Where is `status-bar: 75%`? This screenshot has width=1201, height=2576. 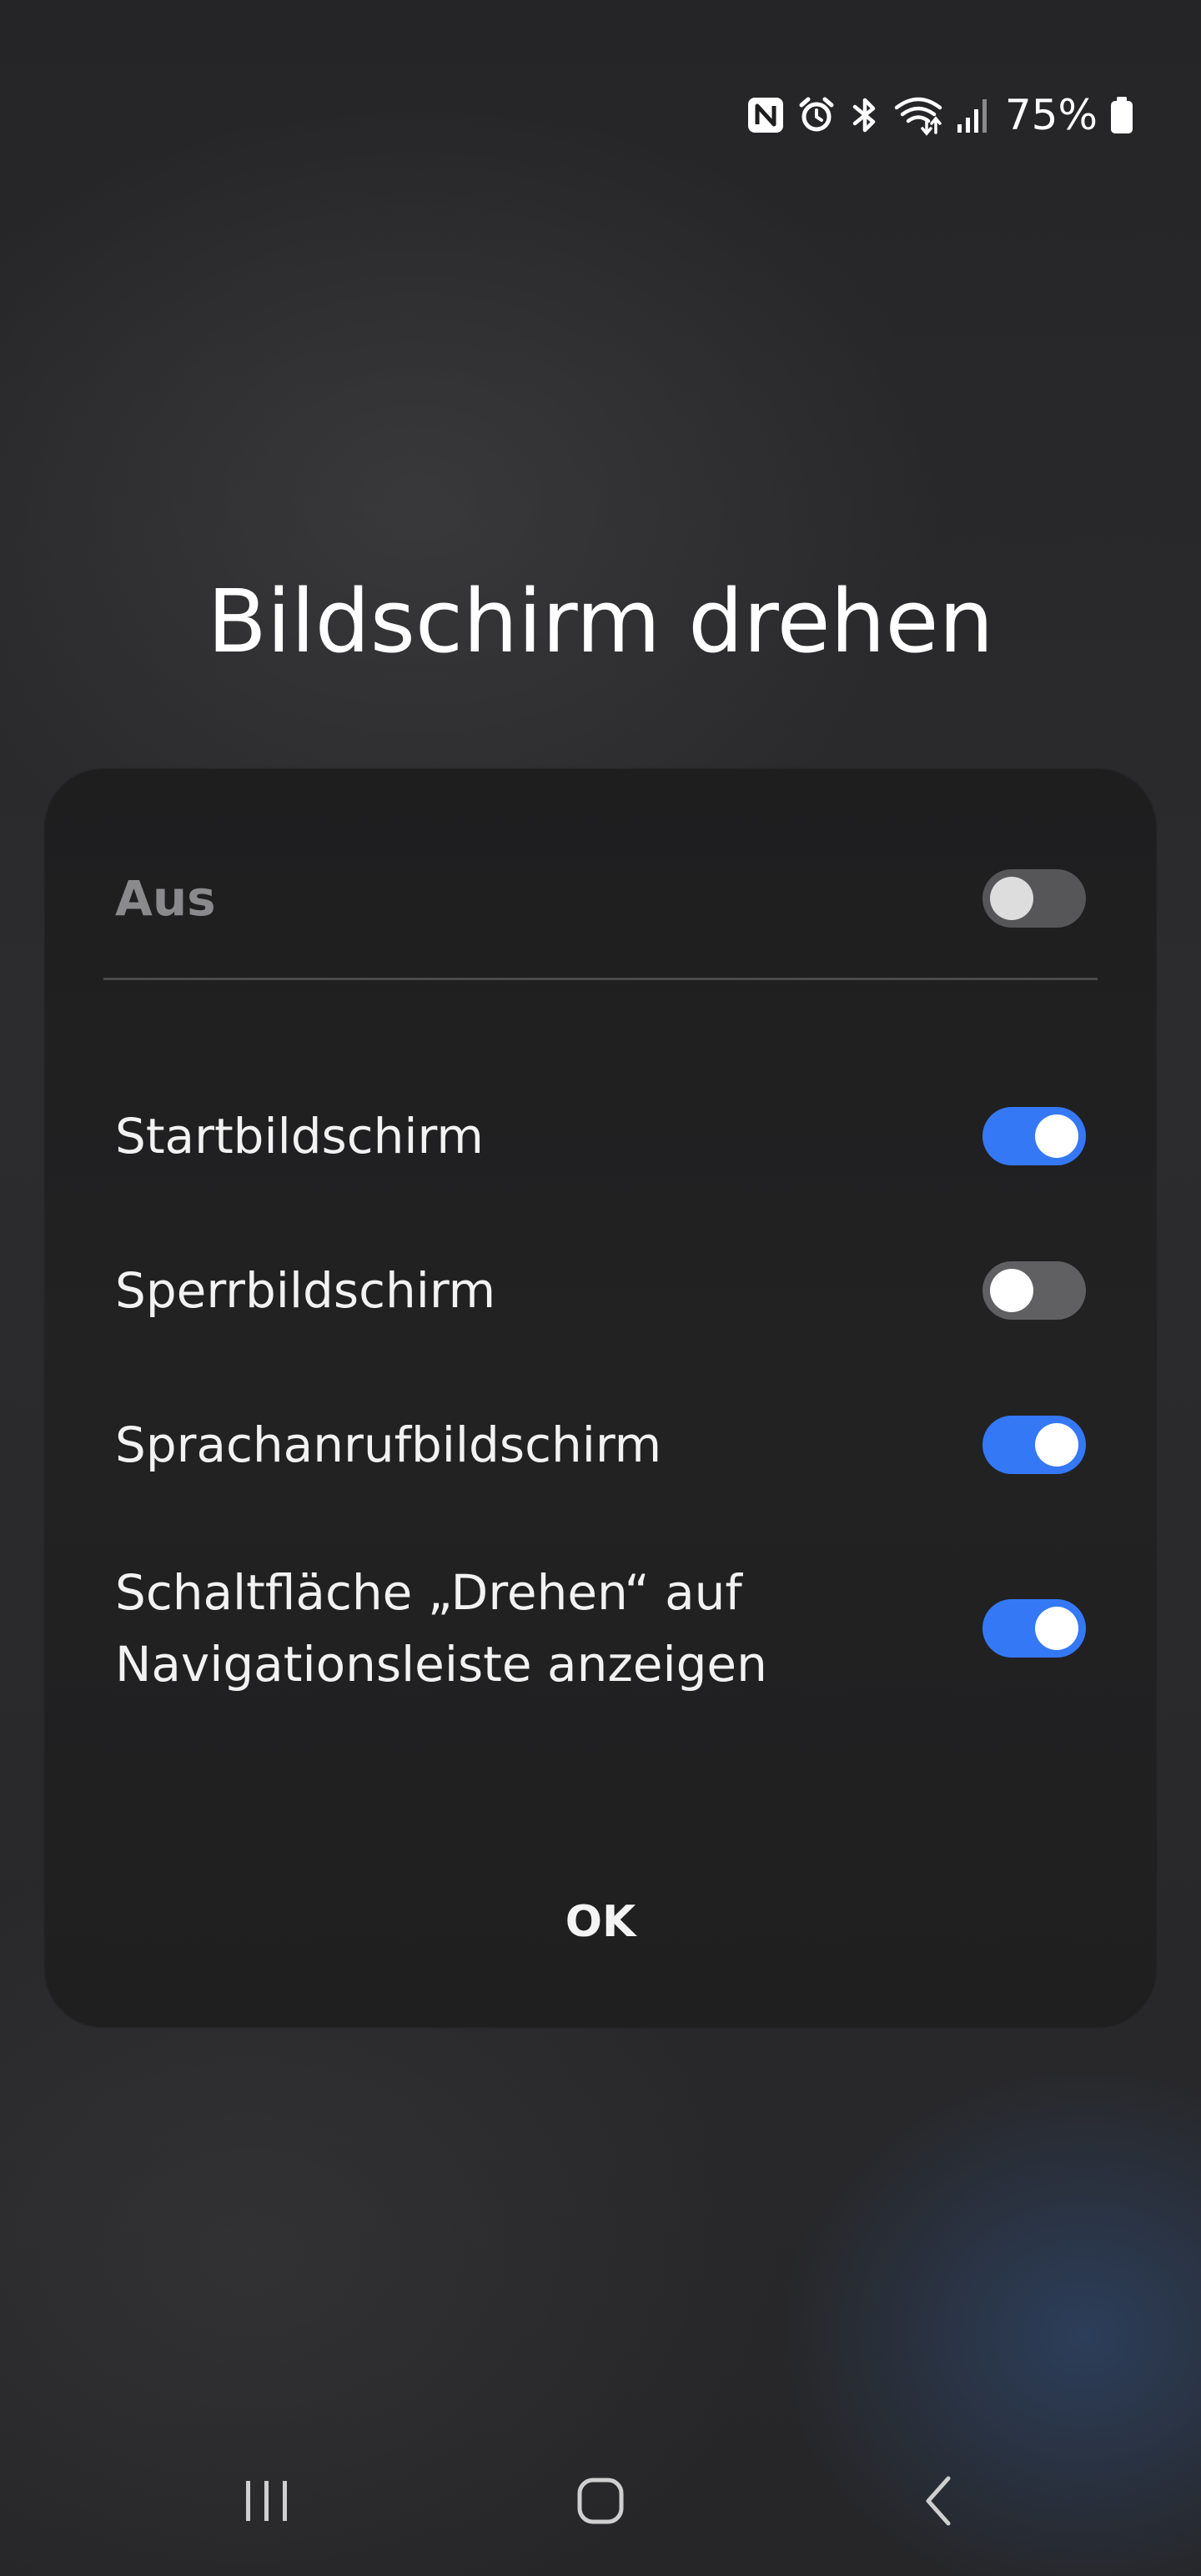
status-bar: 75% is located at coordinates (940, 115).